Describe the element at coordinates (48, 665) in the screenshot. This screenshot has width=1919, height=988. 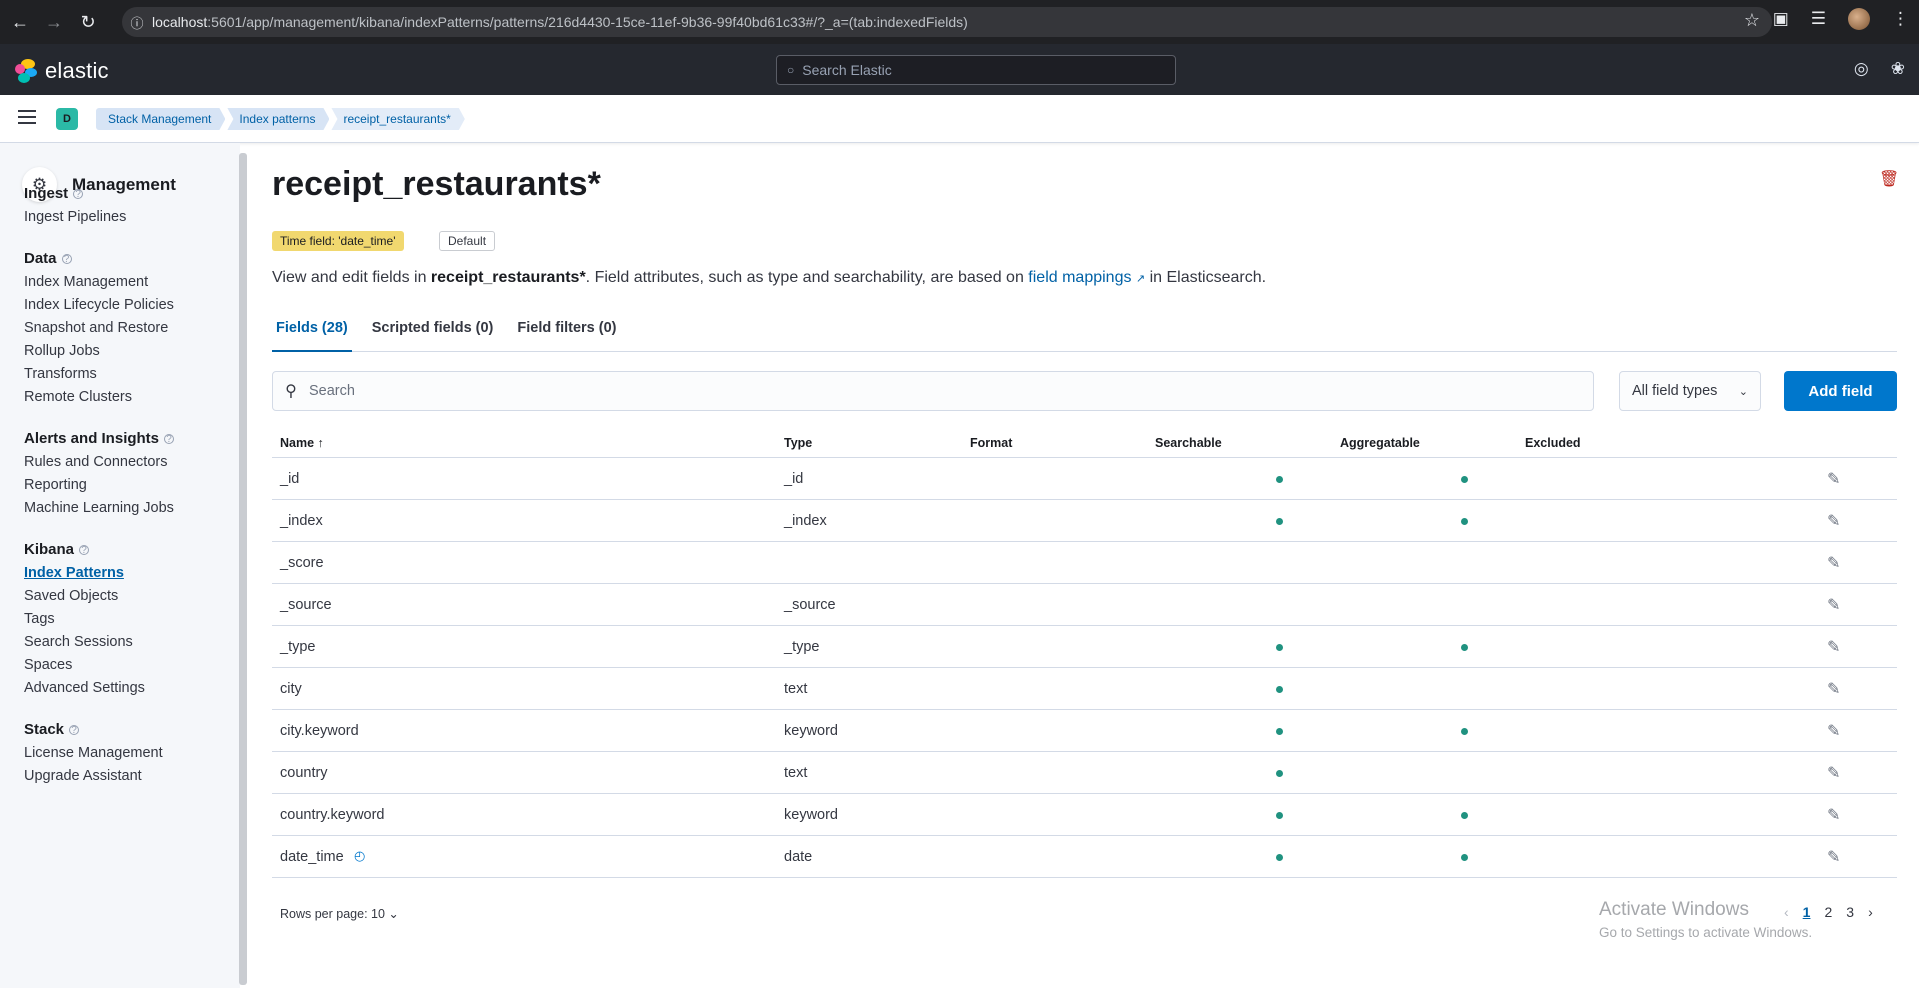
I see `sidebar-item-spaces: Spaces` at that location.